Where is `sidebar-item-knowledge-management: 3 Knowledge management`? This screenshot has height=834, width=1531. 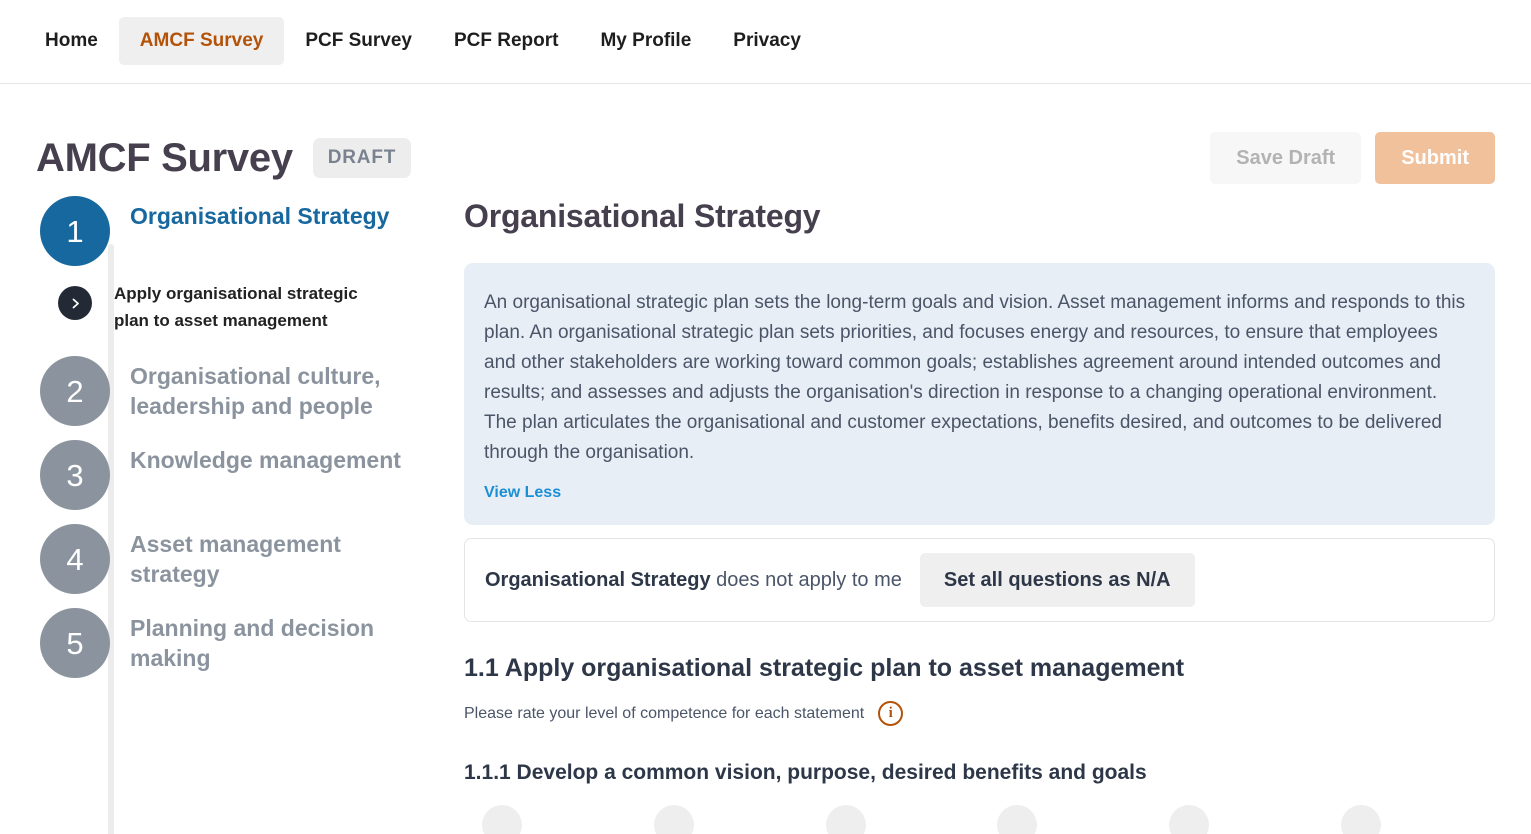 sidebar-item-knowledge-management: 3 Knowledge management is located at coordinates (243, 475).